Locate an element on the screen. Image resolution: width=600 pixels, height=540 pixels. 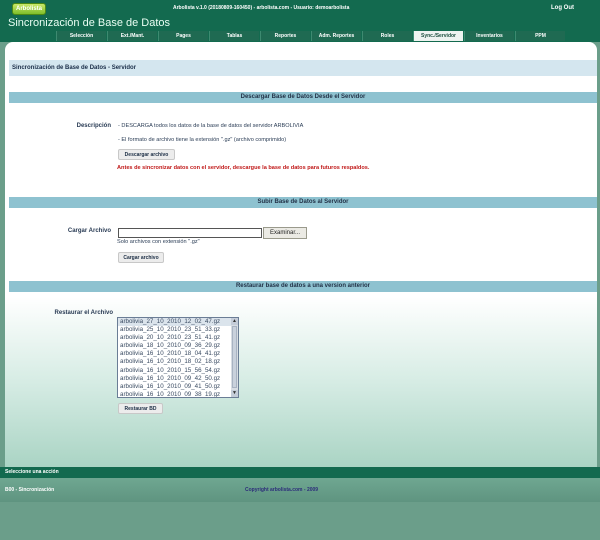
scroll-up-icon: ▲ is located at coordinates (234, 321).